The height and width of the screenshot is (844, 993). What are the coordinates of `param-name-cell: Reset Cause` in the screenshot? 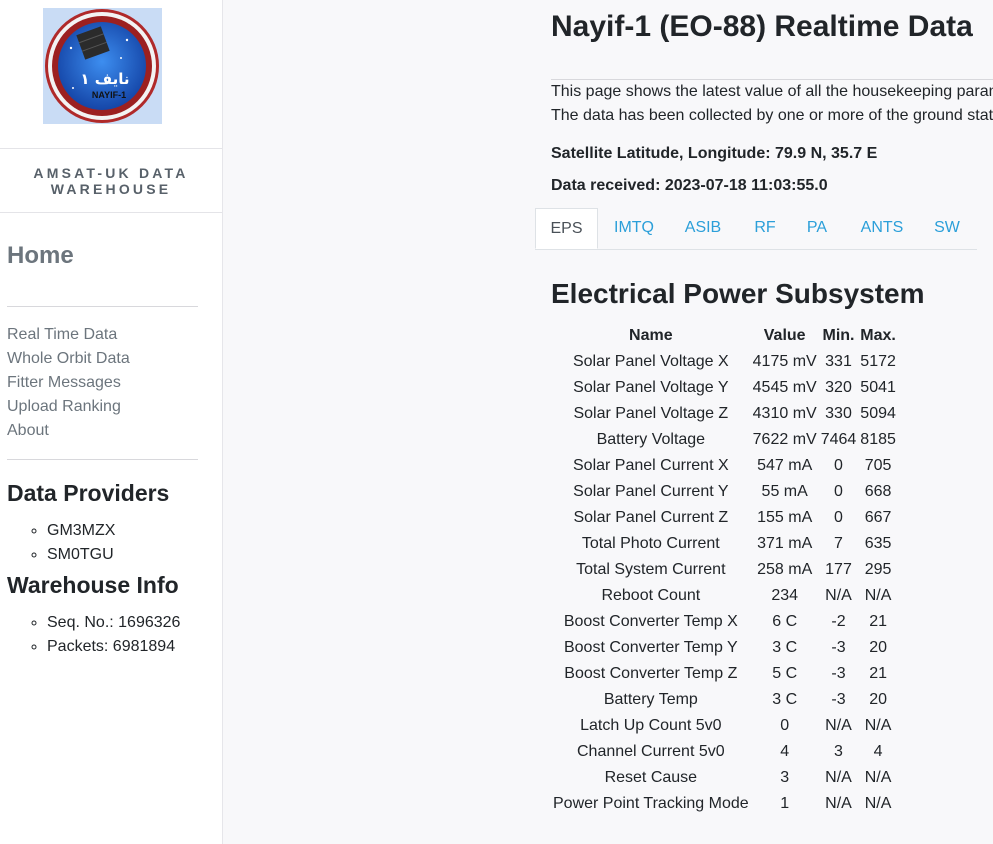 It's located at (651, 777).